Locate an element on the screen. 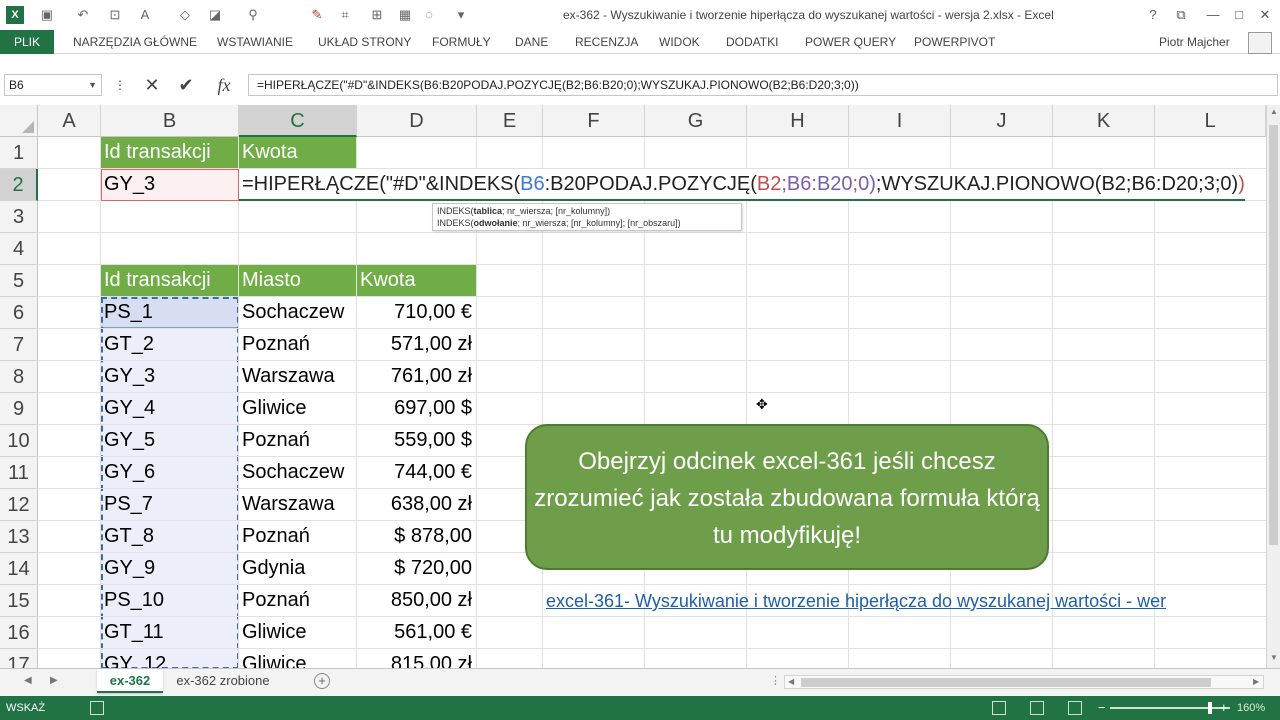 The width and height of the screenshot is (1280, 720). cell-b2: GY_3 is located at coordinates (170, 185).